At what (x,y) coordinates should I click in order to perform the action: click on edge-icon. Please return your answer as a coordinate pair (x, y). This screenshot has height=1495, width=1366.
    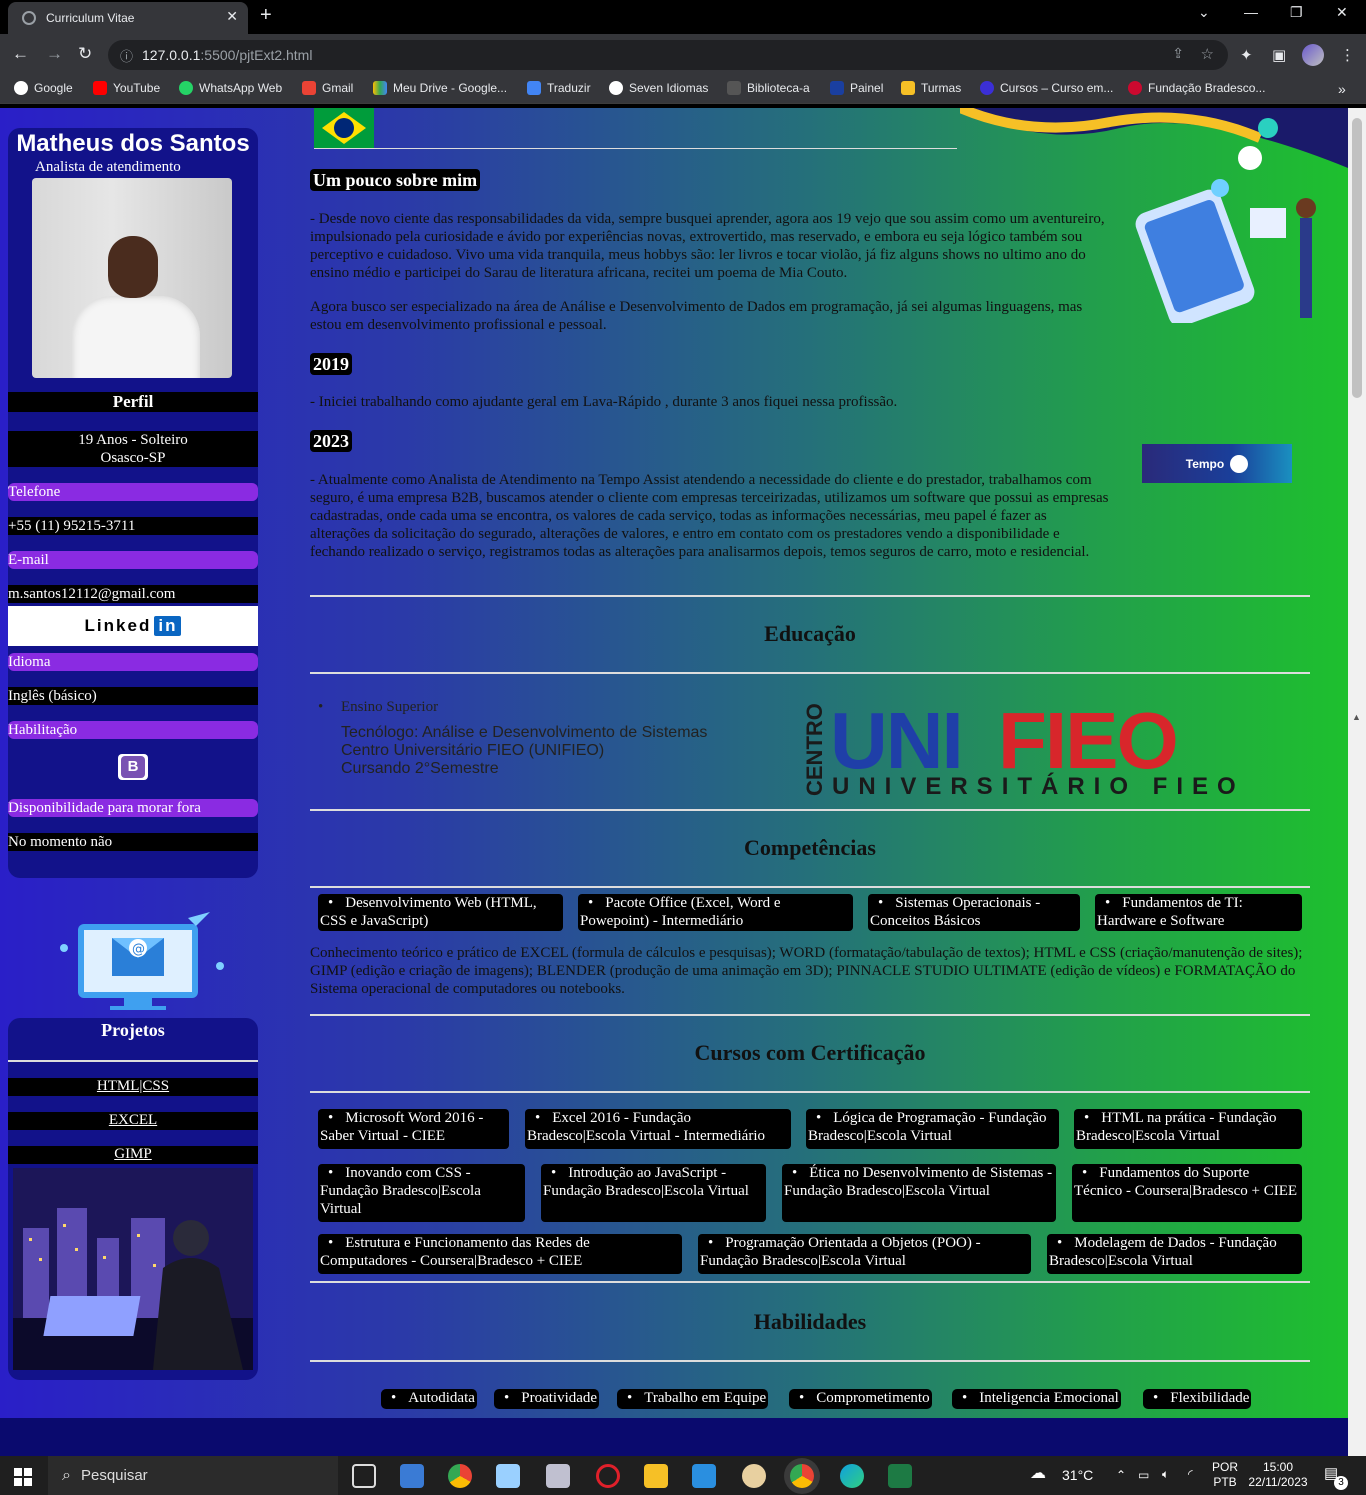
    Looking at the image, I should click on (852, 1476).